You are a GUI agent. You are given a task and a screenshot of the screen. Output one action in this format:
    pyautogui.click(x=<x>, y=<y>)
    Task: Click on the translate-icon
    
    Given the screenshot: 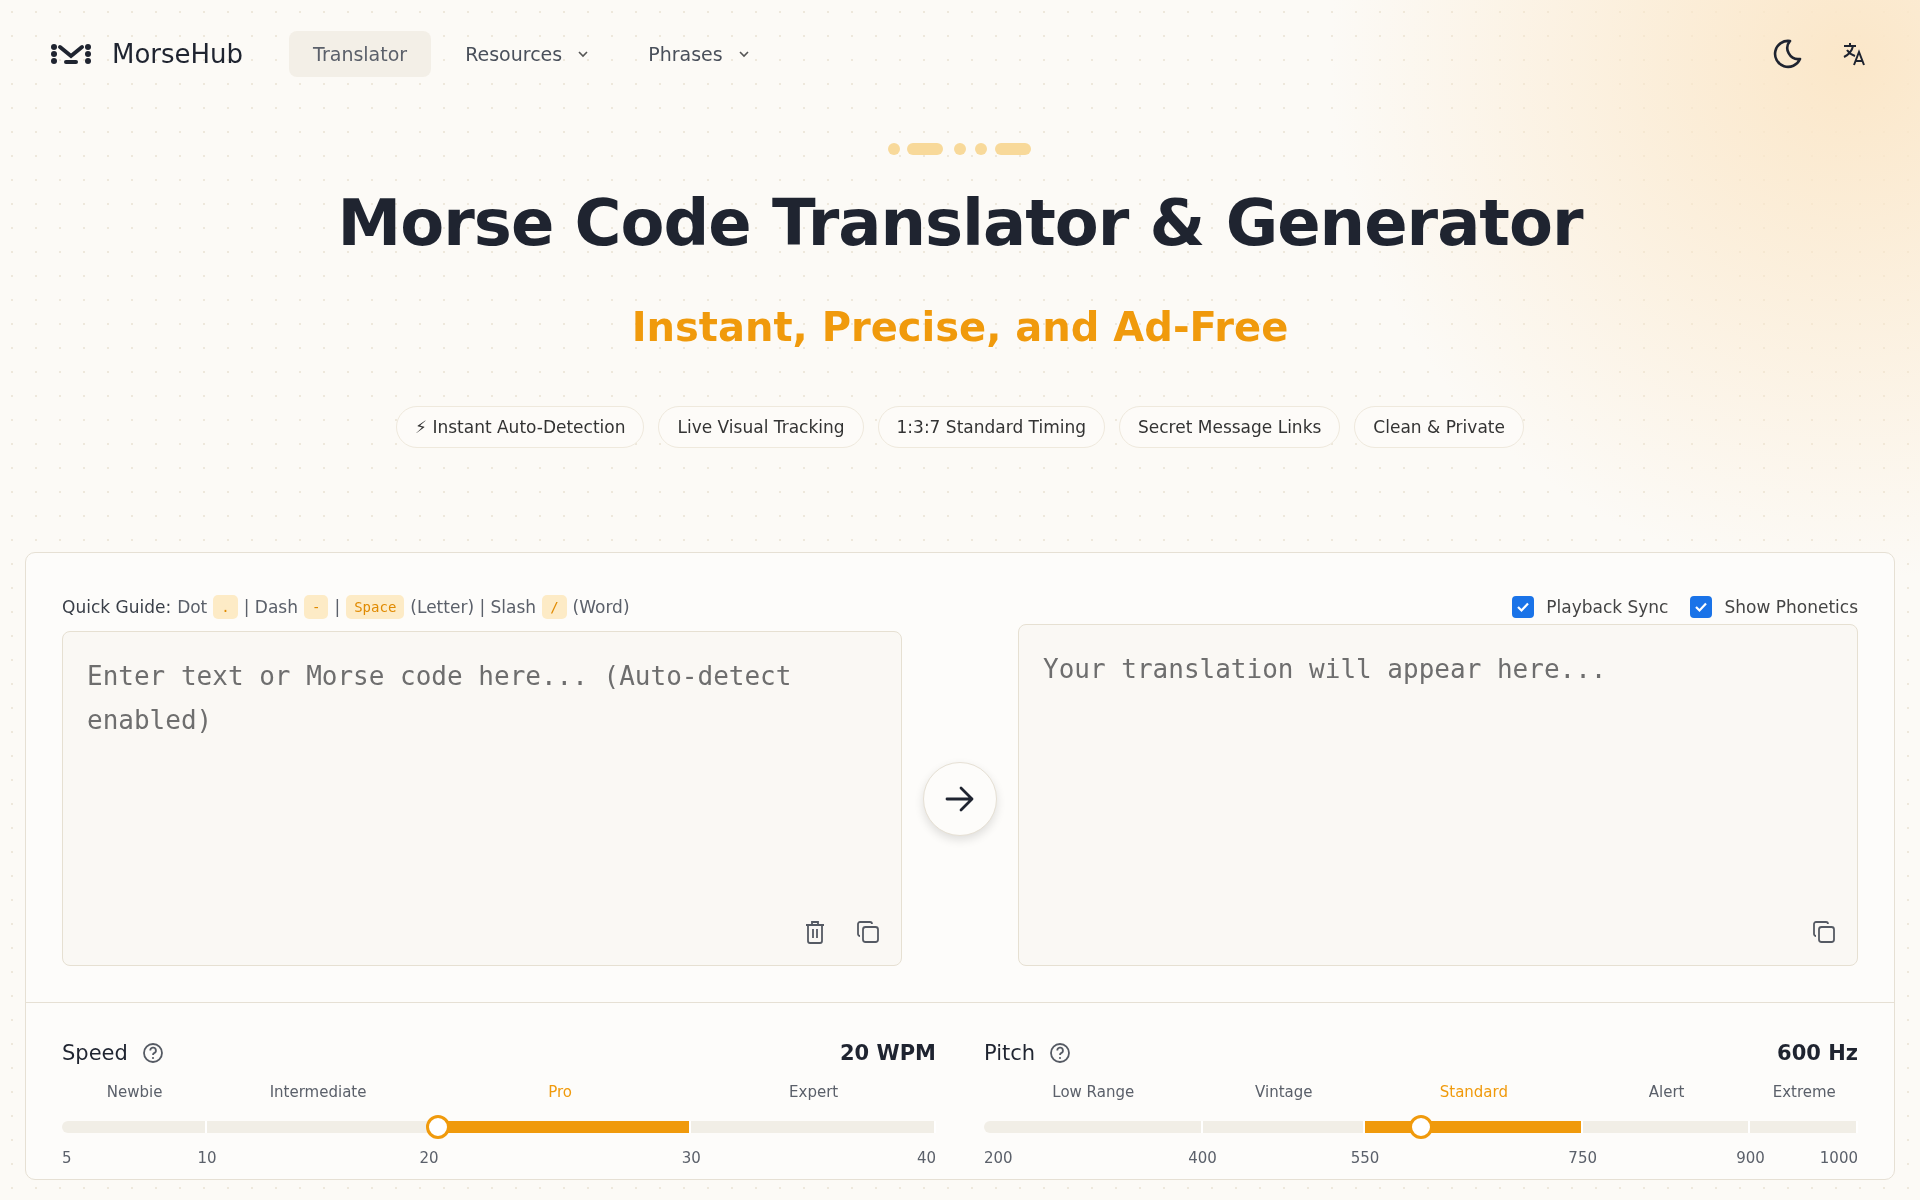 What is the action you would take?
    pyautogui.click(x=1855, y=54)
    